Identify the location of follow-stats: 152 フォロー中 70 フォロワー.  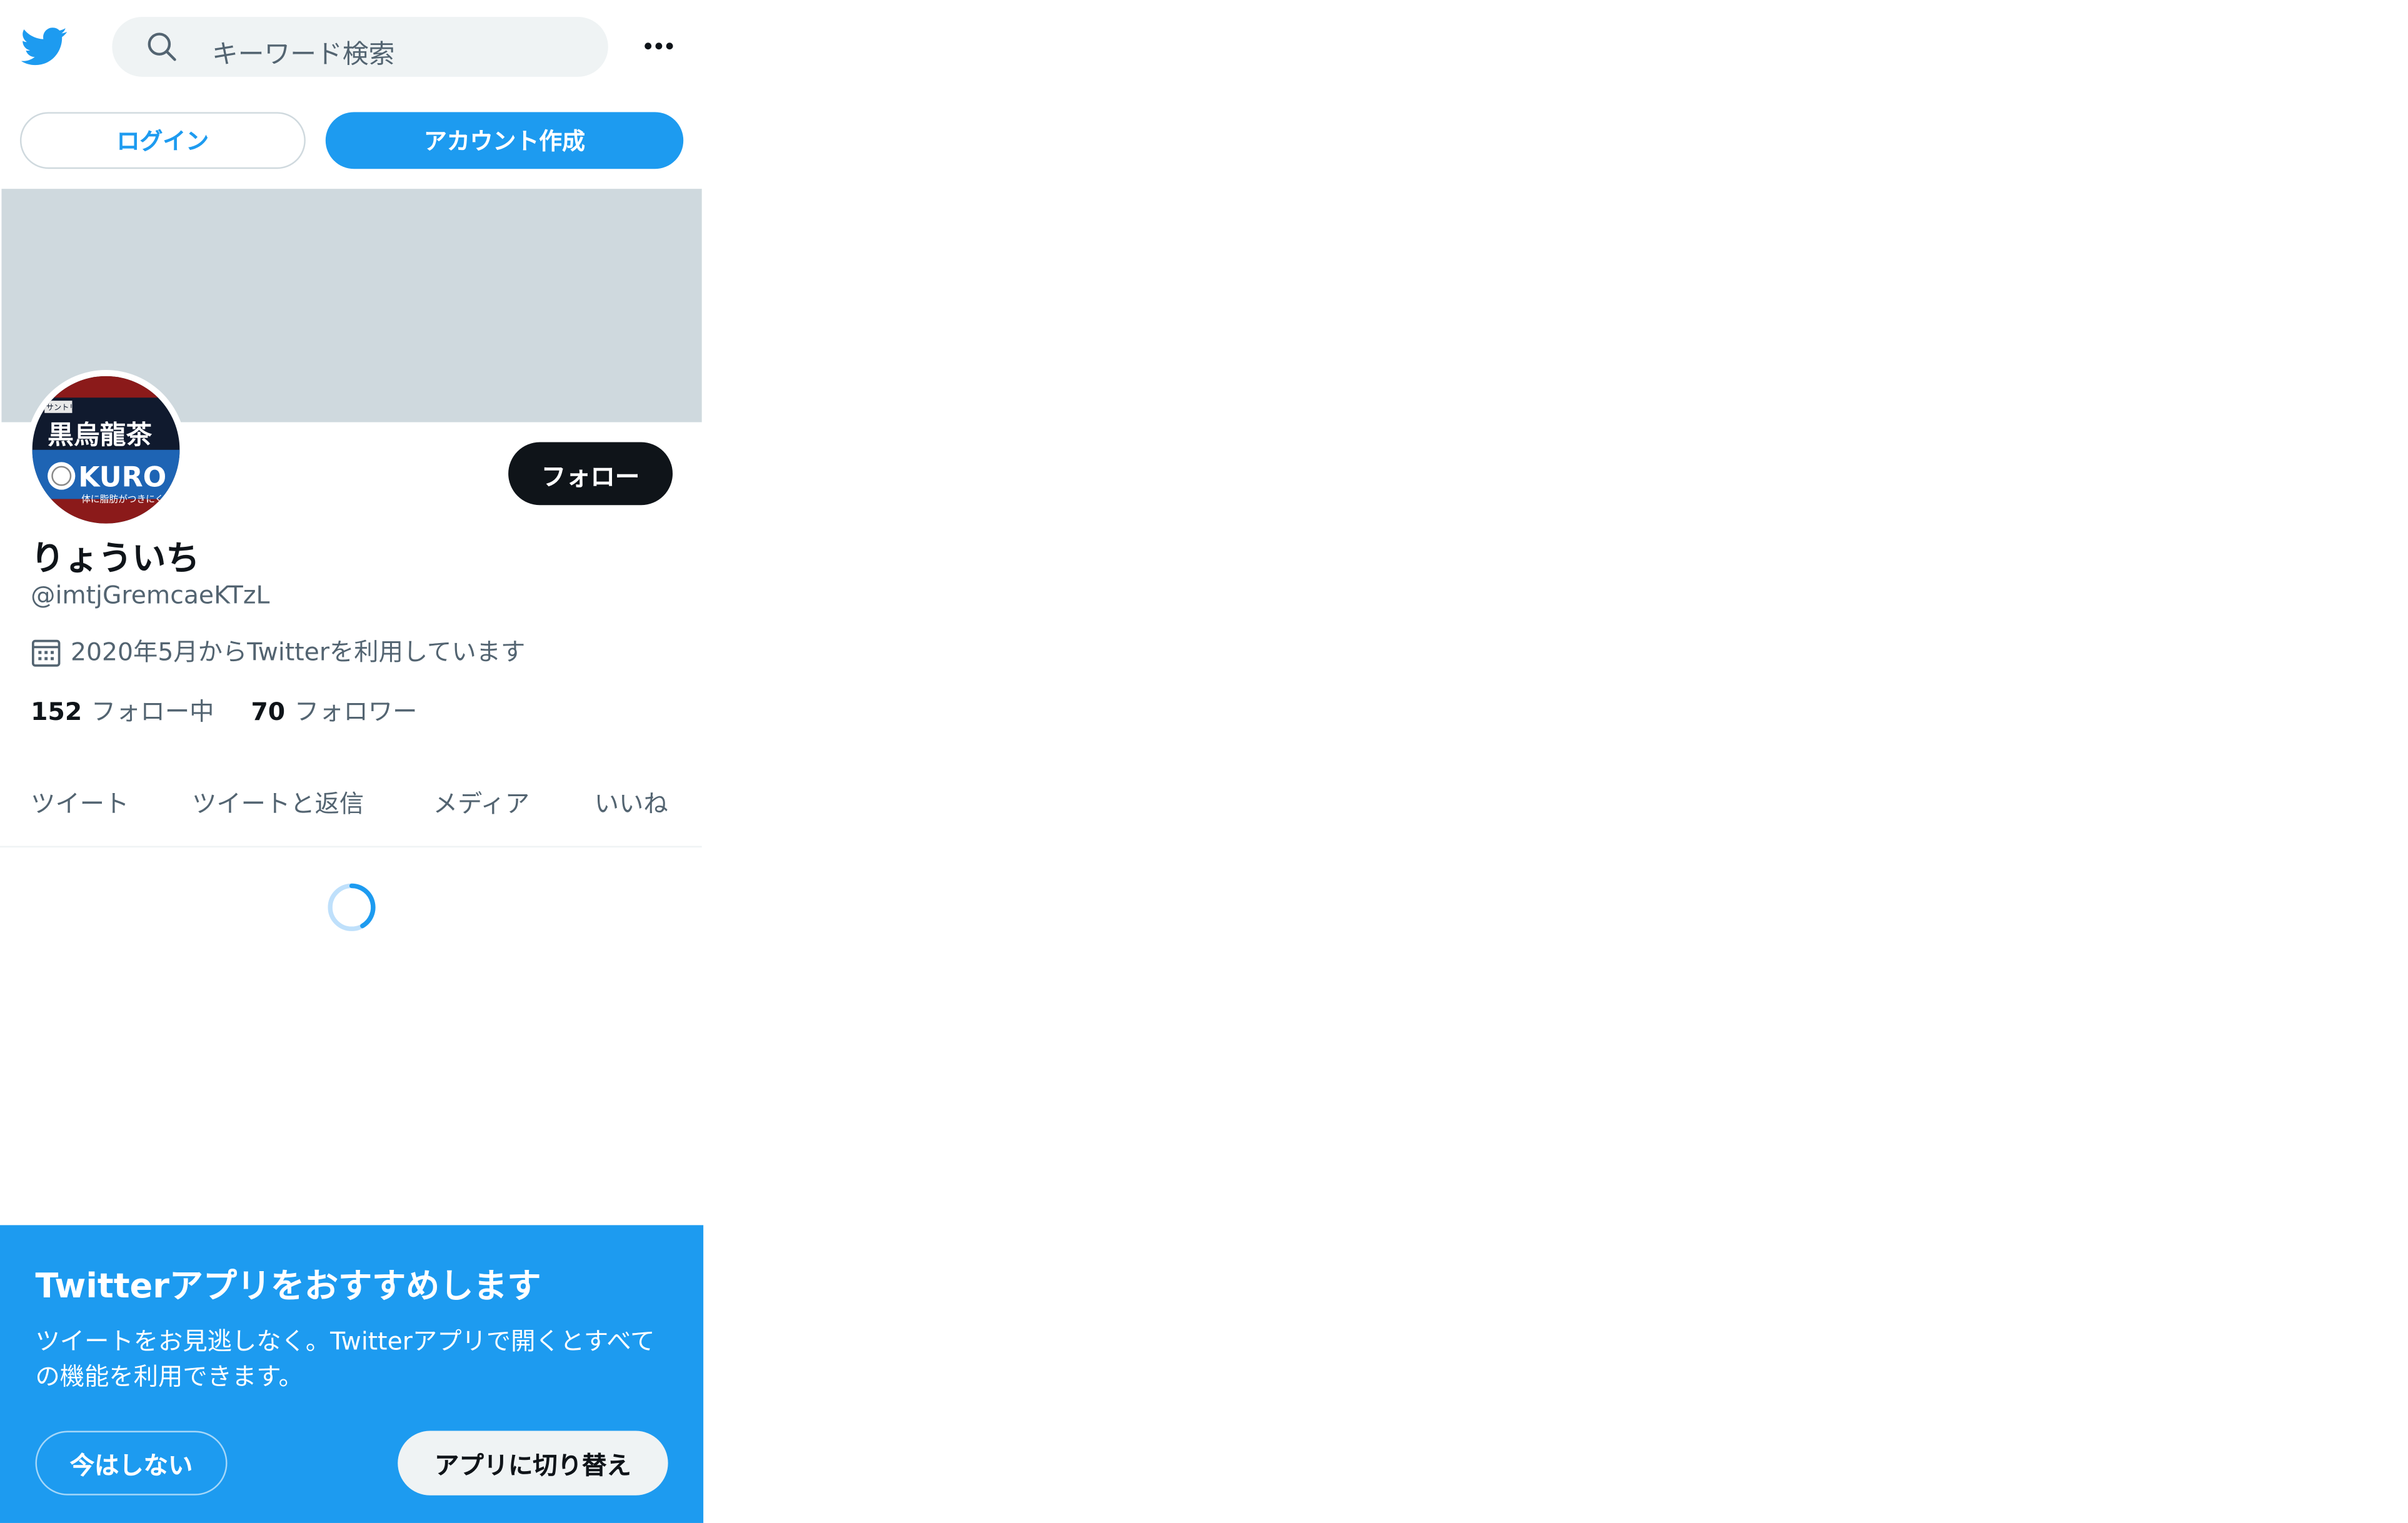
(242, 709).